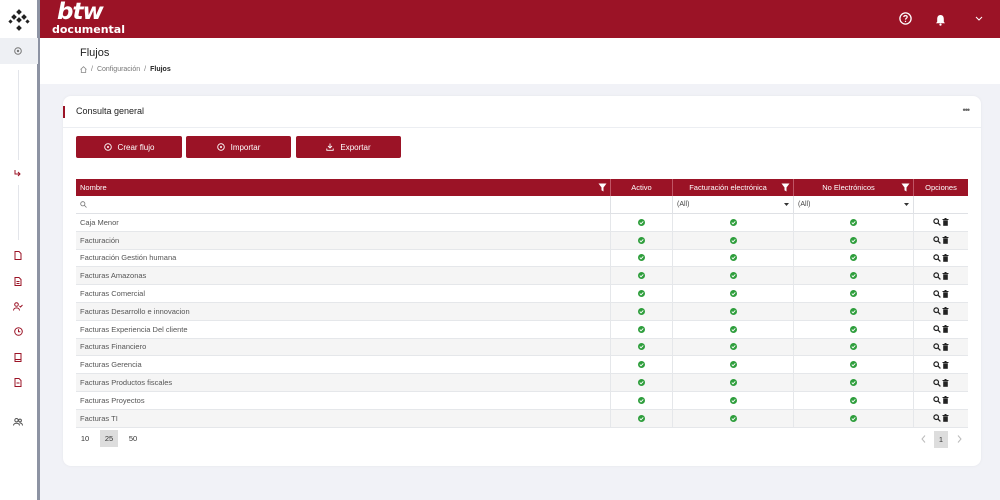 Image resolution: width=1000 pixels, height=500 pixels. What do you see at coordinates (238, 147) in the screenshot?
I see `importar-button: Importar` at bounding box center [238, 147].